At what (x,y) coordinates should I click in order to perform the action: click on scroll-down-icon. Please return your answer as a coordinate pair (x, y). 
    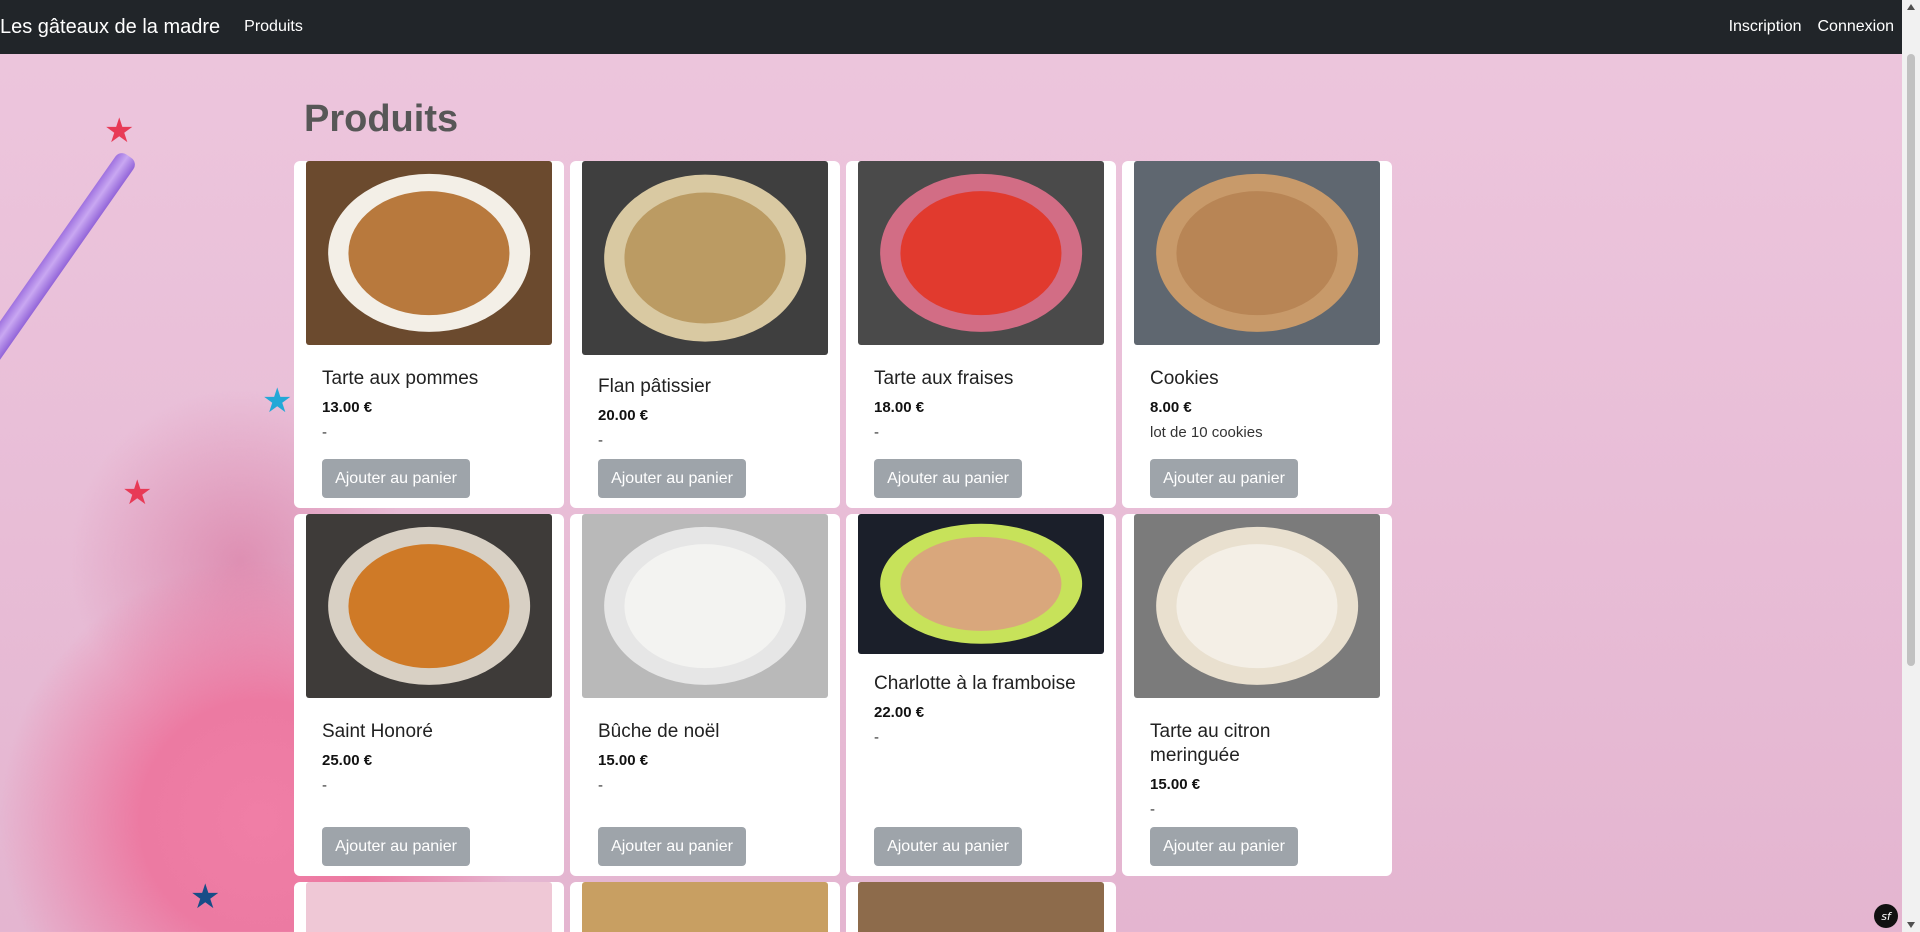
    Looking at the image, I should click on (1911, 925).